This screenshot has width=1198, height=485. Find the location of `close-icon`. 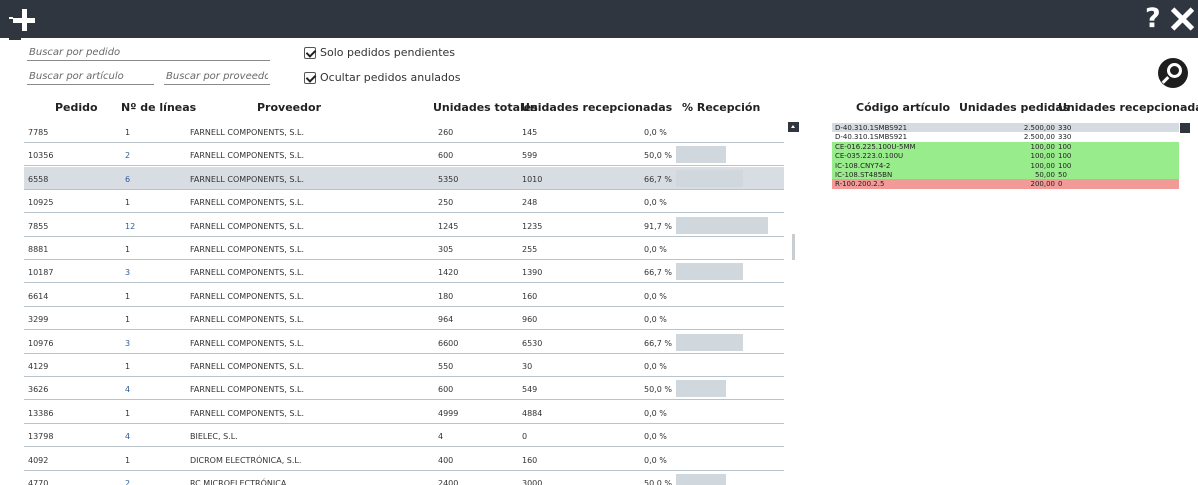

close-icon is located at coordinates (1182, 19).